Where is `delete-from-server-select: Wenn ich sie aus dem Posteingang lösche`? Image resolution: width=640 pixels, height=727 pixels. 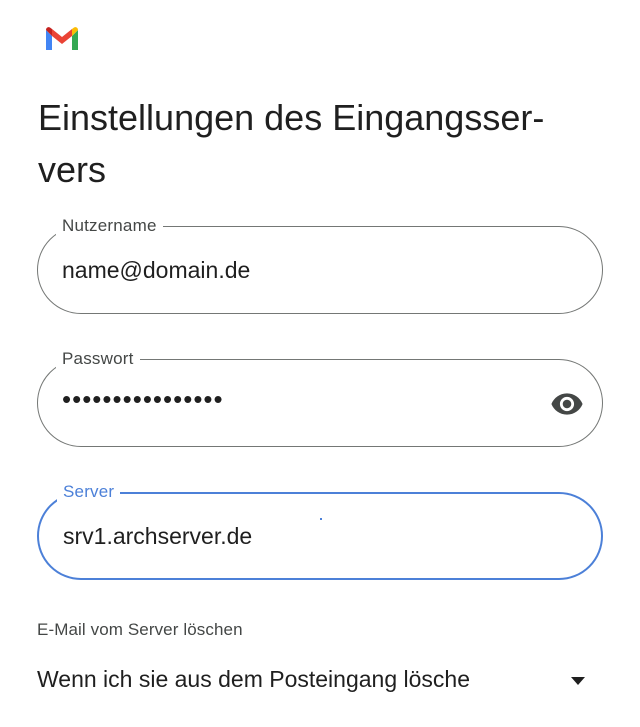
delete-from-server-select: Wenn ich sie aus dem Posteingang lösche is located at coordinates (320, 682).